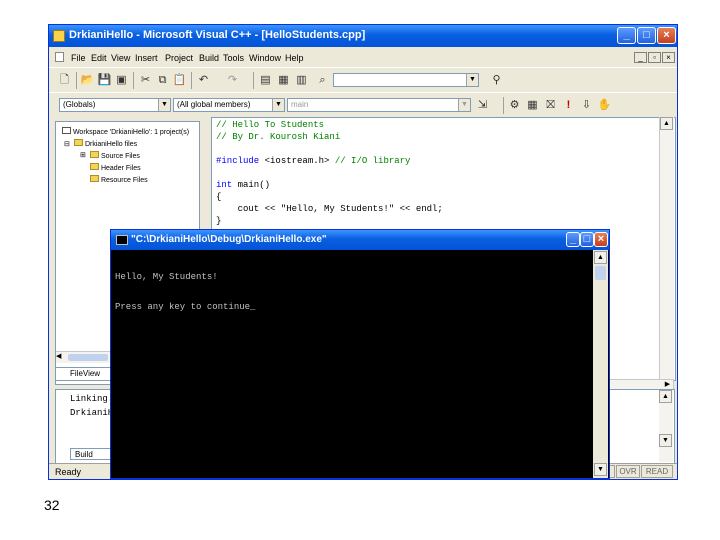 This screenshot has height=540, width=720. Describe the element at coordinates (78, 142) in the screenshot. I see `project-folder-icon` at that location.